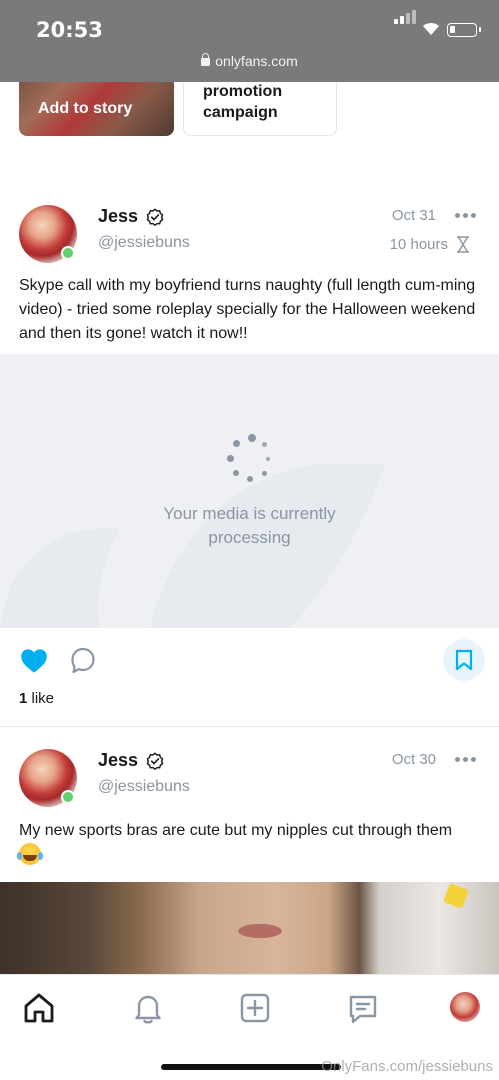  I want to click on wifi-icon, so click(431, 28).